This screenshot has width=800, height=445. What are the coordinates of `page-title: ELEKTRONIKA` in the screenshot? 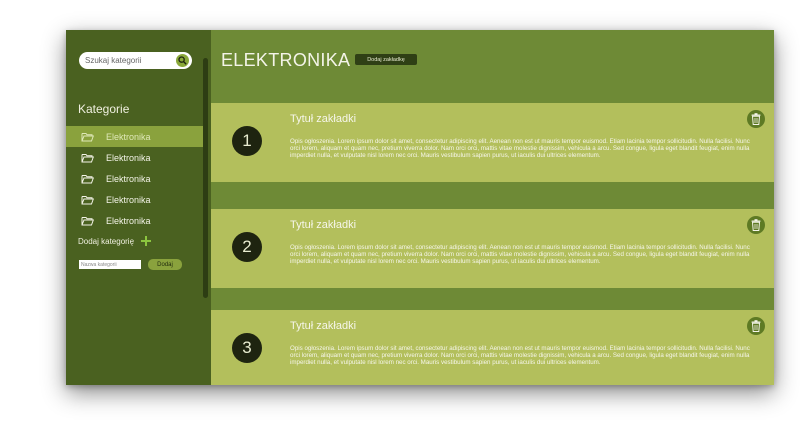 It's located at (286, 60).